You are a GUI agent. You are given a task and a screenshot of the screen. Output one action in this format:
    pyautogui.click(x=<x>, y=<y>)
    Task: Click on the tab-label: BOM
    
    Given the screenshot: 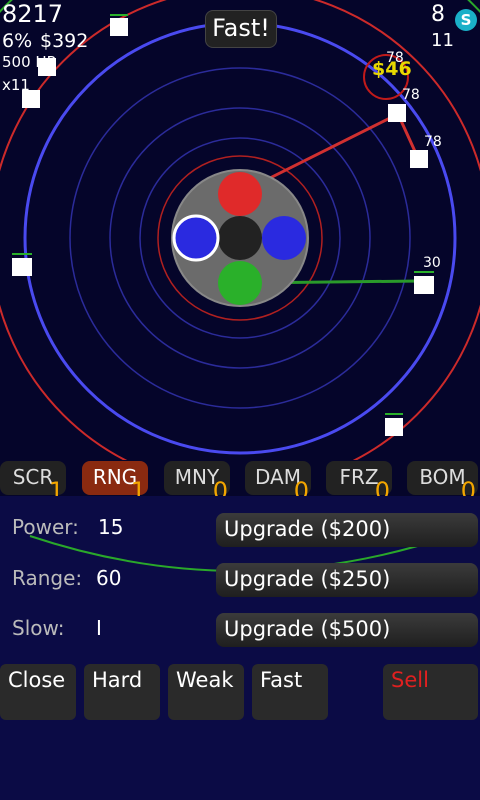 What is the action you would take?
    pyautogui.click(x=442, y=477)
    